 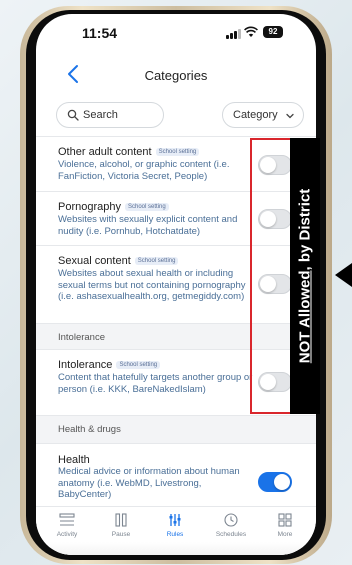 What do you see at coordinates (89, 207) in the screenshot?
I see `row-title: Pornography` at bounding box center [89, 207].